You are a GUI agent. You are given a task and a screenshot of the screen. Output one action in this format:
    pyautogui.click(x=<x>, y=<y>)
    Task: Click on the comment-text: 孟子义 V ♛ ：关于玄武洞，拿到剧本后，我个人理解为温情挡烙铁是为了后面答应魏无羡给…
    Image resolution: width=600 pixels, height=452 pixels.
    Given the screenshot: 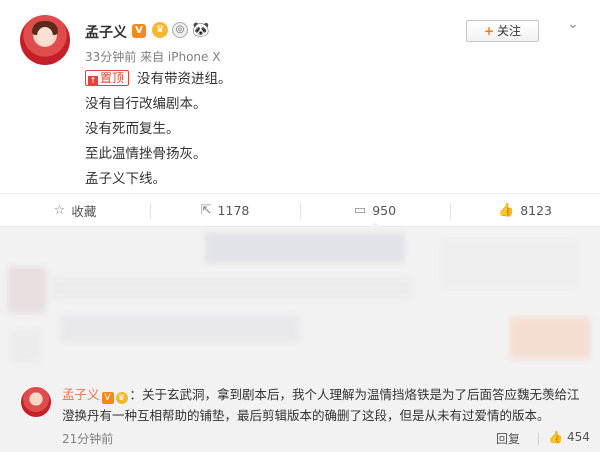 What is the action you would take?
    pyautogui.click(x=322, y=405)
    